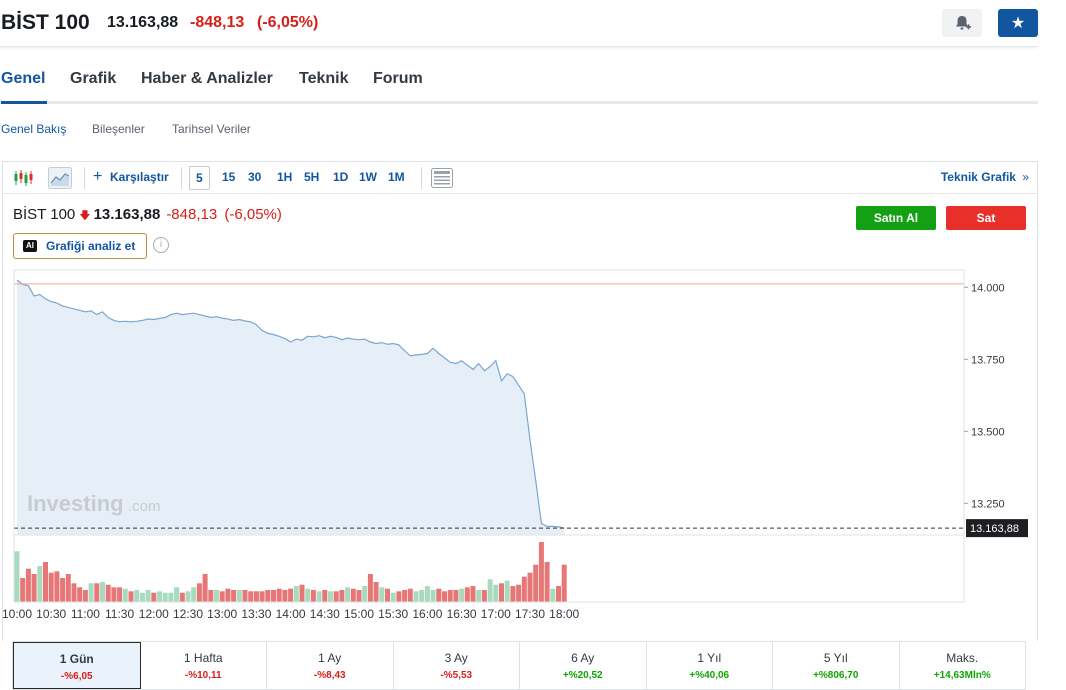  What do you see at coordinates (427, 614) in the screenshot?
I see `x-tick-label: 16:00` at bounding box center [427, 614].